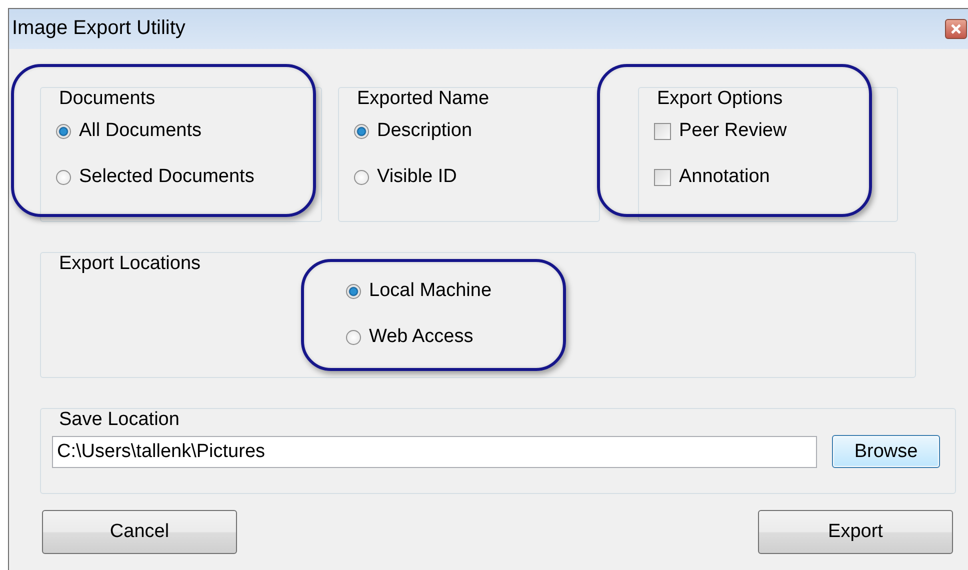  I want to click on option-label: Selected Documents, so click(166, 177).